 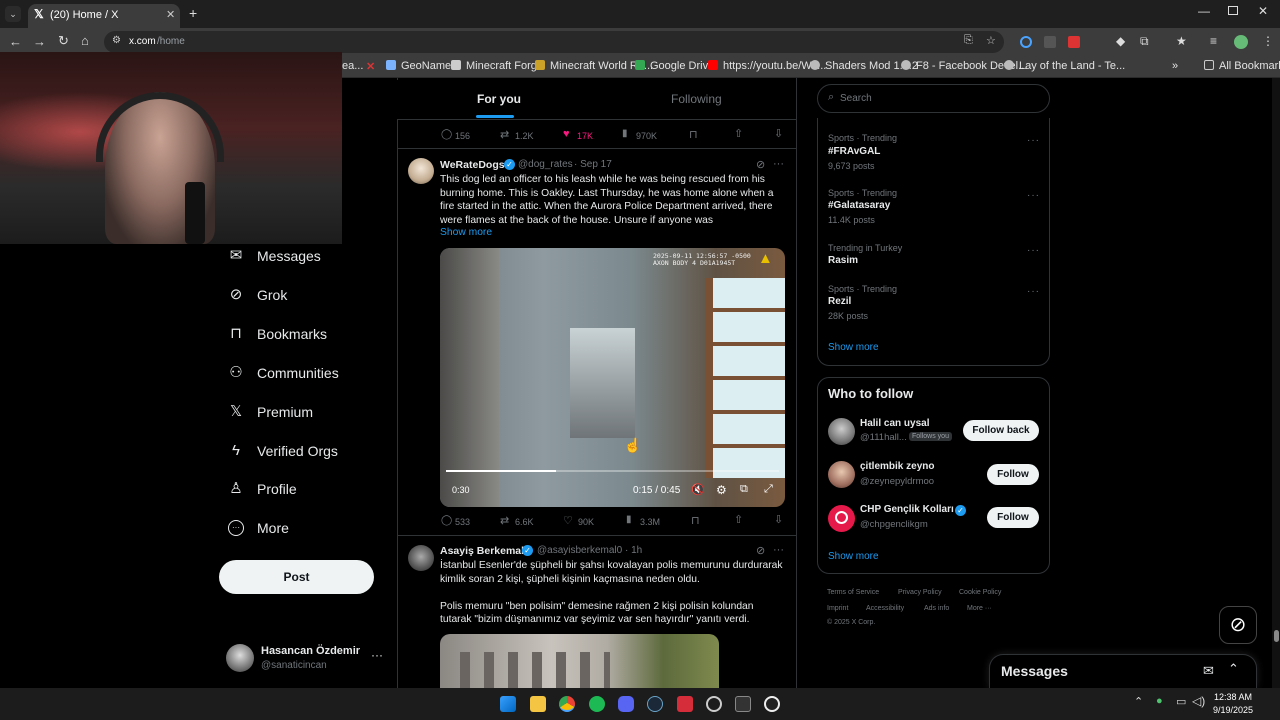 I want to click on footer-terms: Terms of Service, so click(x=853, y=592).